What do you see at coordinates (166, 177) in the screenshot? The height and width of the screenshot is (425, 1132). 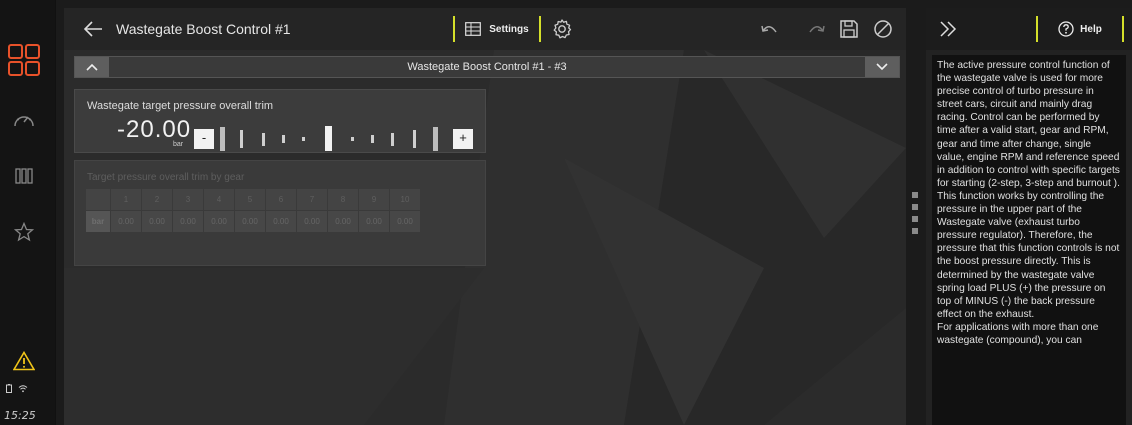 I see `gear-trim-label: Target pressure overall trim by gear` at bounding box center [166, 177].